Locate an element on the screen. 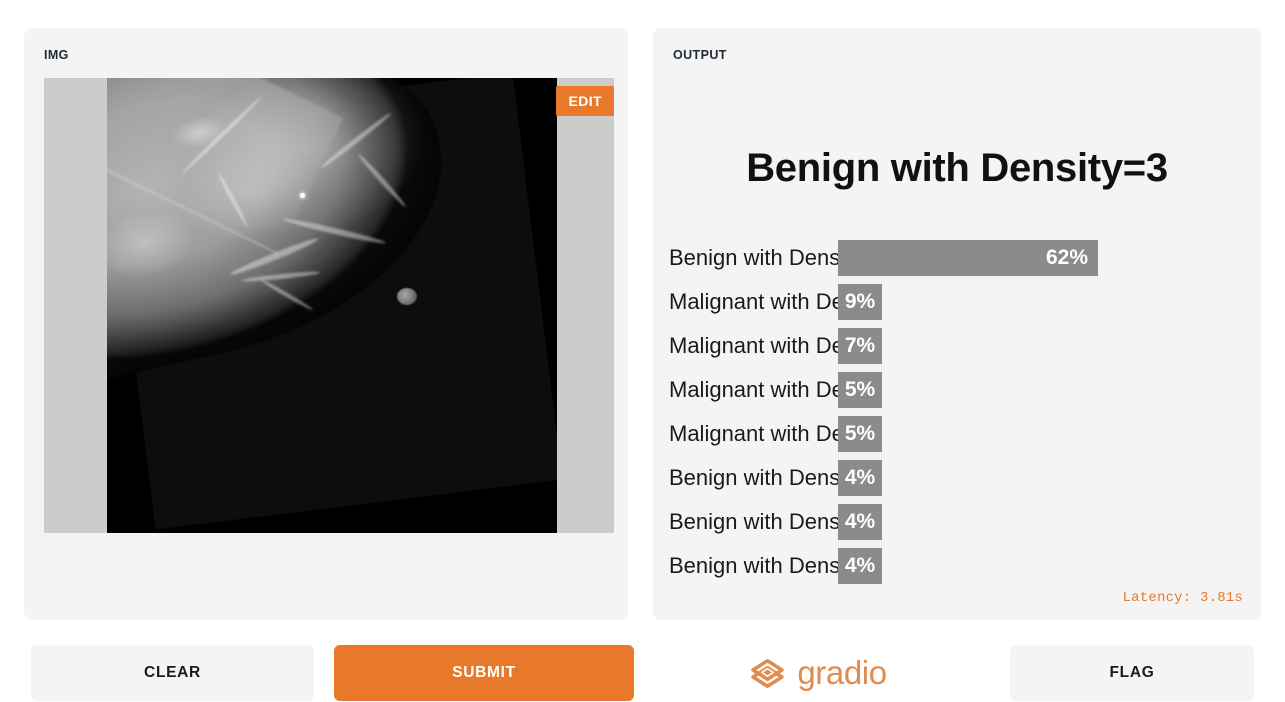 Image resolution: width=1285 pixels, height=702 pixels. gradio-branding: gradio is located at coordinates (818, 673).